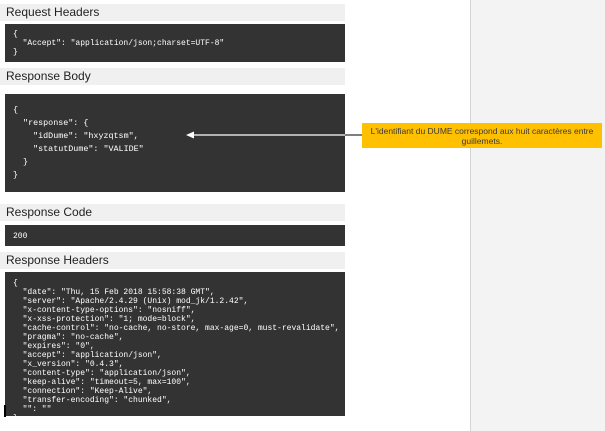 This screenshot has height=431, width=605. Describe the element at coordinates (172, 76) in the screenshot. I see `response-body-title: Response Body` at that location.